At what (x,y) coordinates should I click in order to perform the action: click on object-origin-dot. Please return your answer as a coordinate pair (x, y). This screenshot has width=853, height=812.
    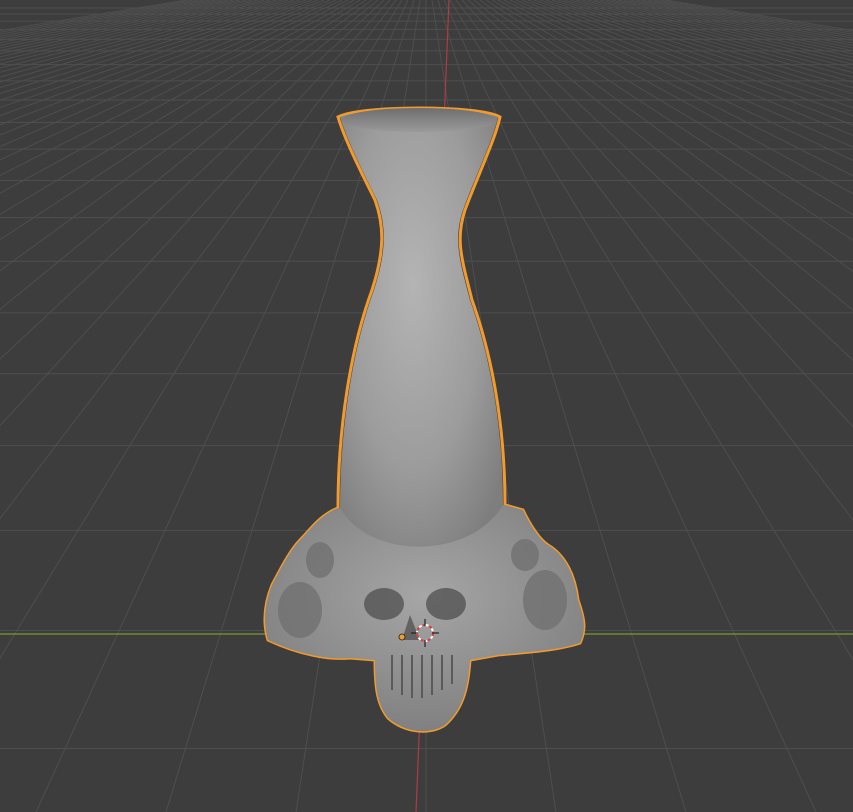
    Looking at the image, I should click on (402, 637).